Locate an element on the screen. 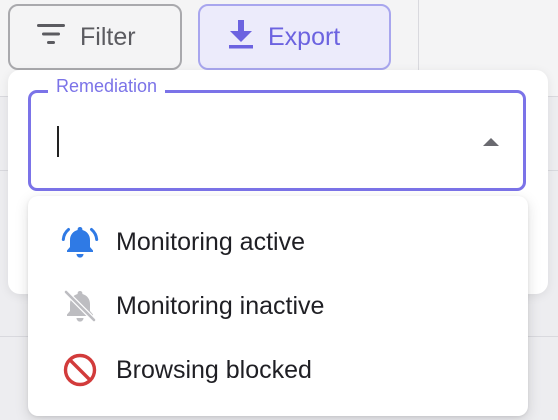  option-label: Browsing blocked is located at coordinates (214, 369).